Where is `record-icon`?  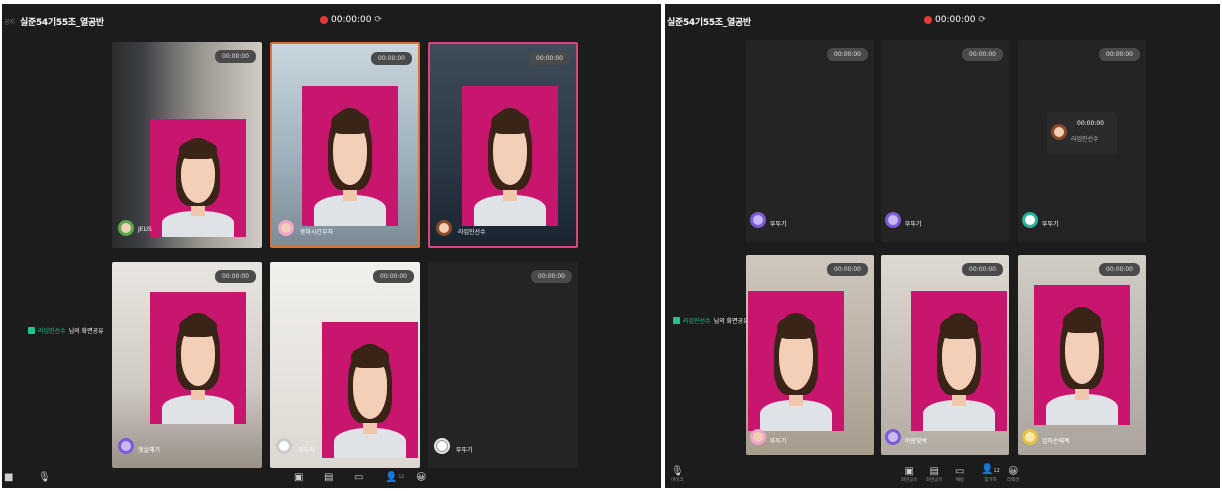
record-icon is located at coordinates (928, 20).